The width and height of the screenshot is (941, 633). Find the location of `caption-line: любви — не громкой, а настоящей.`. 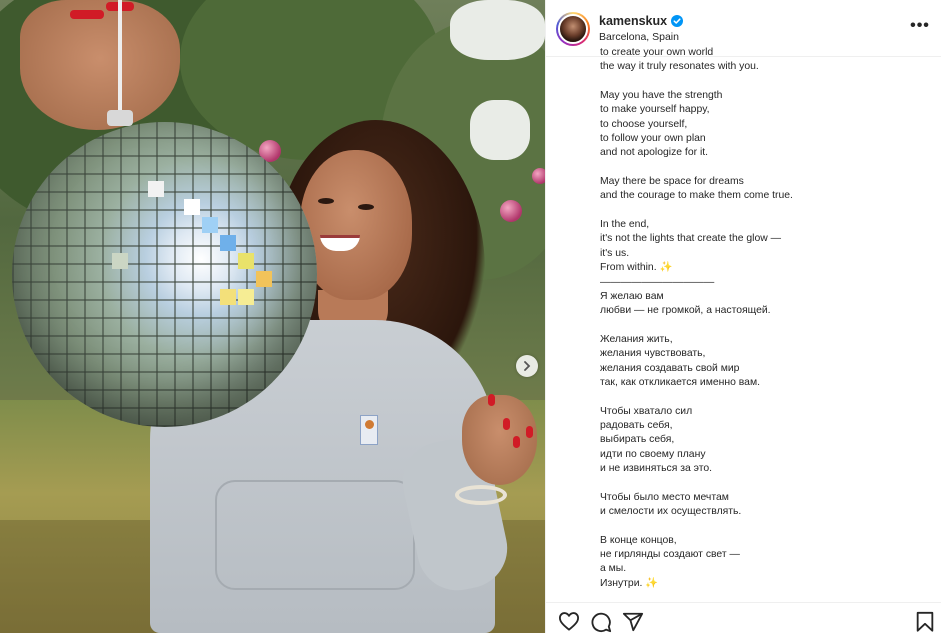

caption-line: любви — не громкой, а настоящей. is located at coordinates (685, 311).